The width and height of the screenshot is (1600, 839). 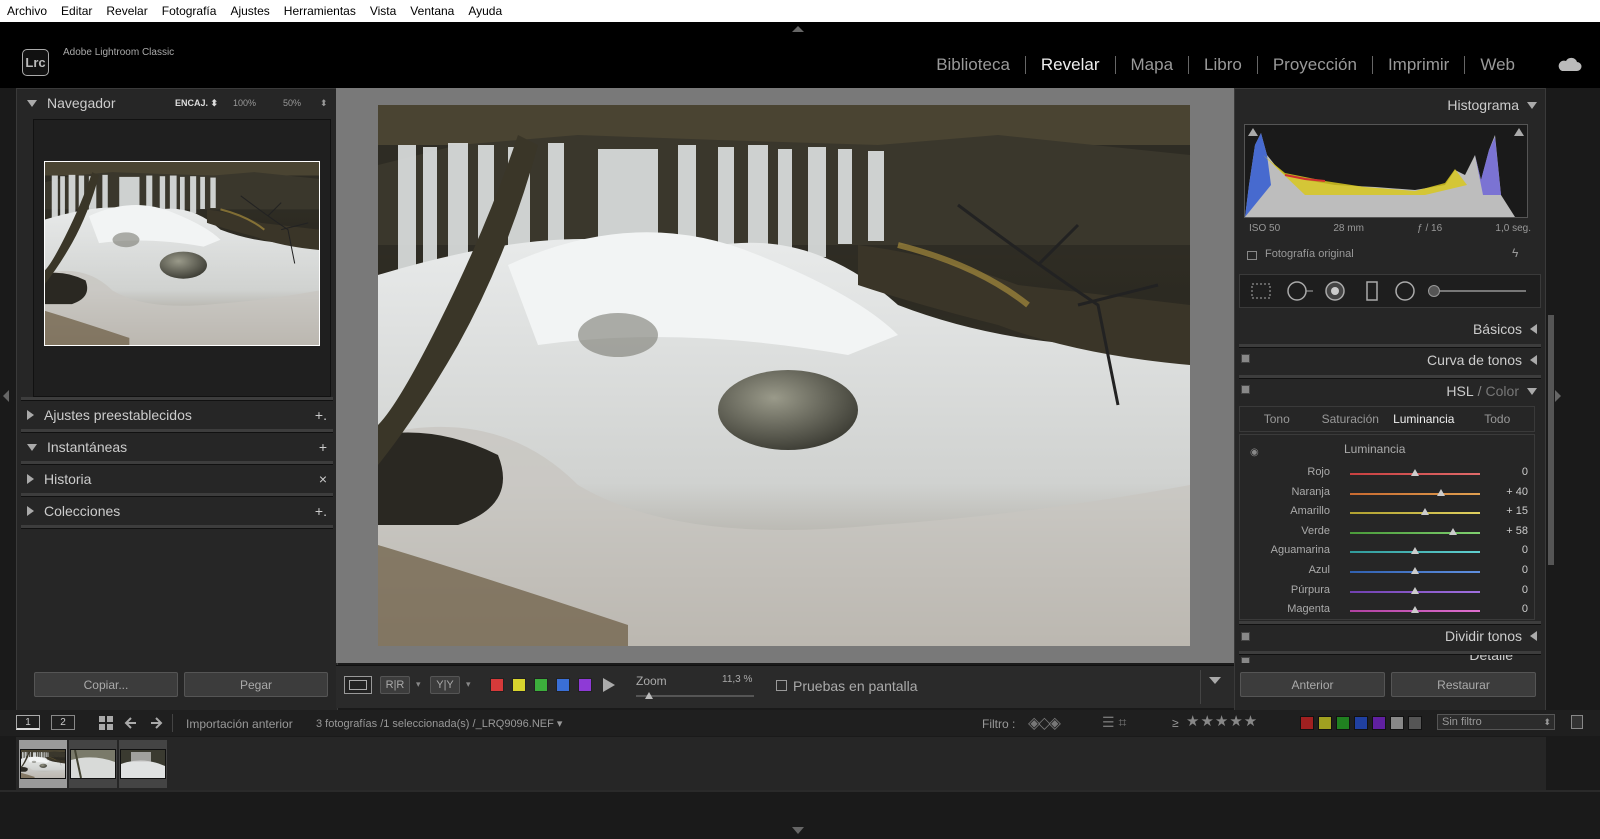 I want to click on back-arrow-icon, so click(x=131, y=723).